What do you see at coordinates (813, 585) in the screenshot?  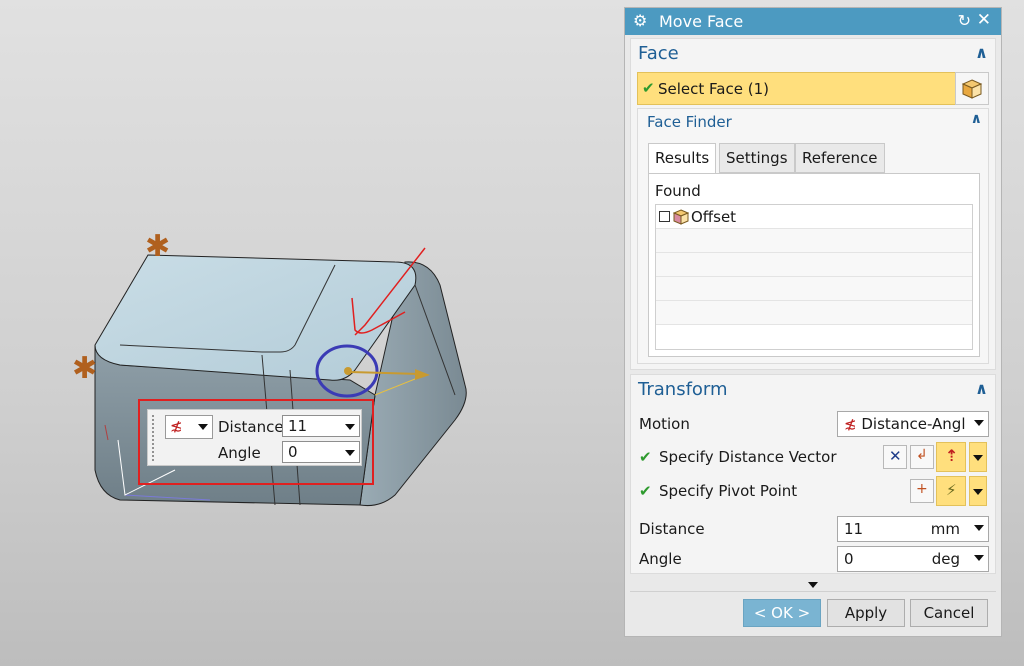 I see `show-more-icon` at bounding box center [813, 585].